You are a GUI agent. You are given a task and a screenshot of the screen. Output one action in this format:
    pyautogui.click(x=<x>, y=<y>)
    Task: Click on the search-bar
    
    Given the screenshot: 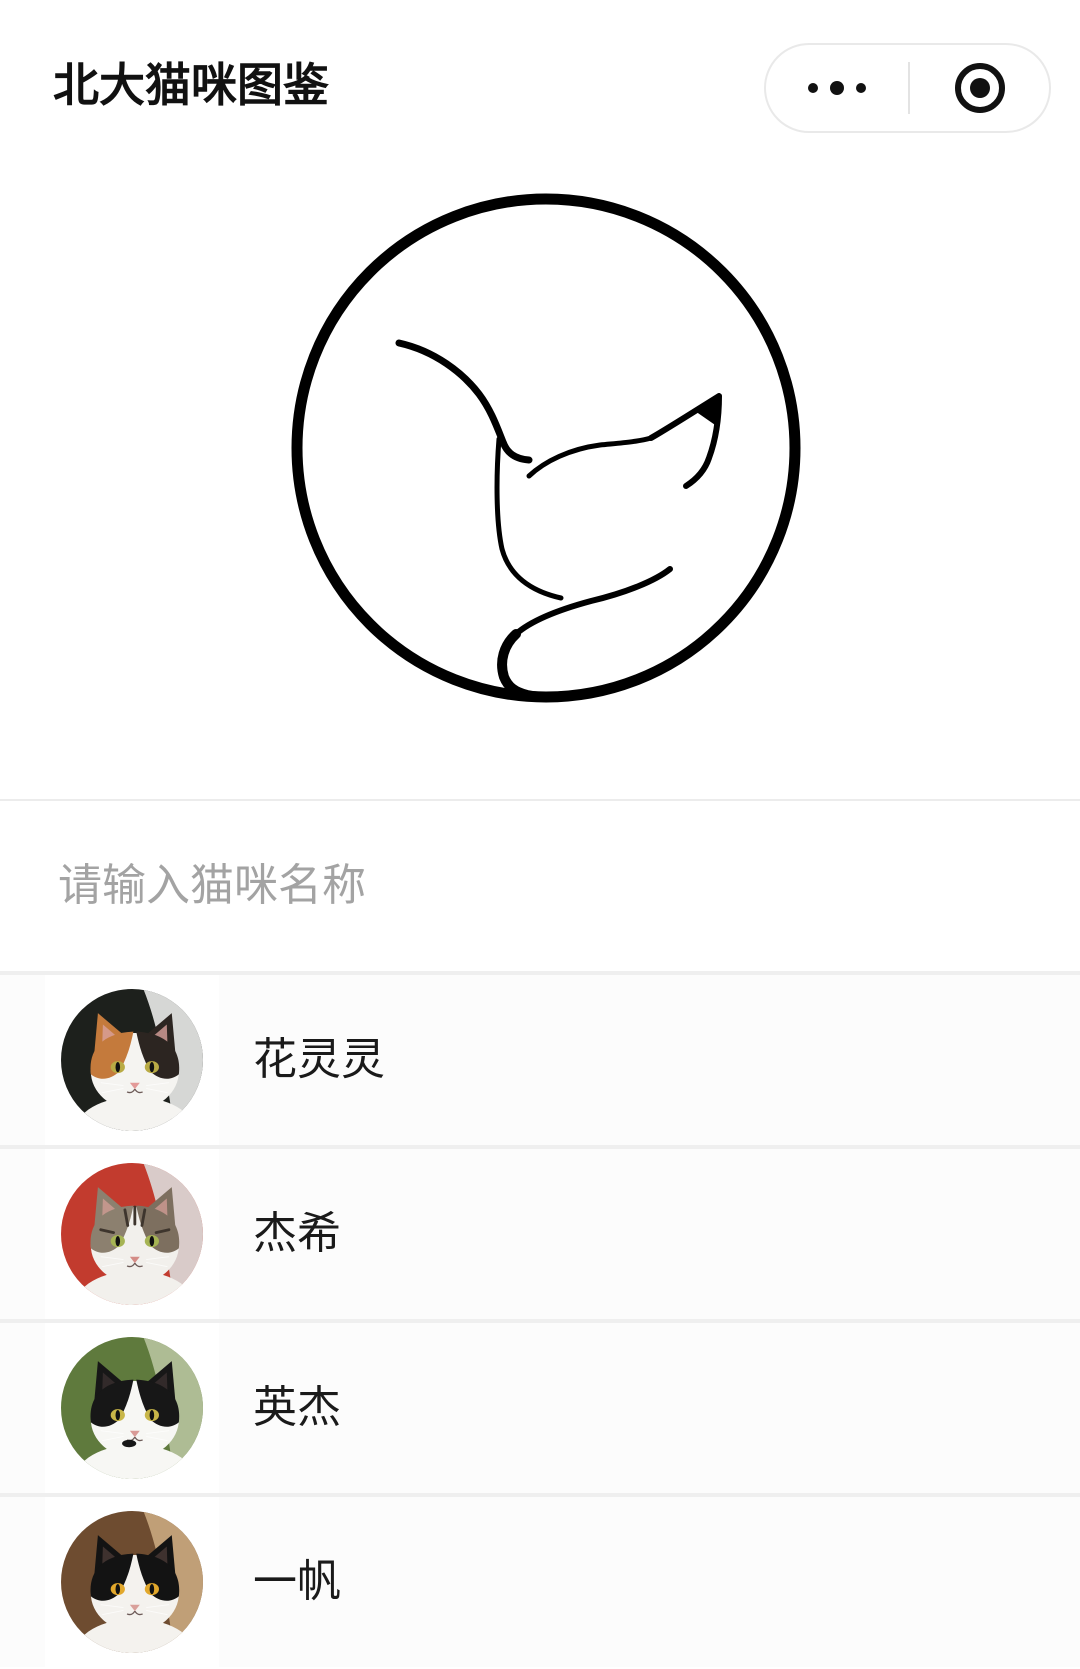 What is the action you would take?
    pyautogui.click(x=540, y=886)
    